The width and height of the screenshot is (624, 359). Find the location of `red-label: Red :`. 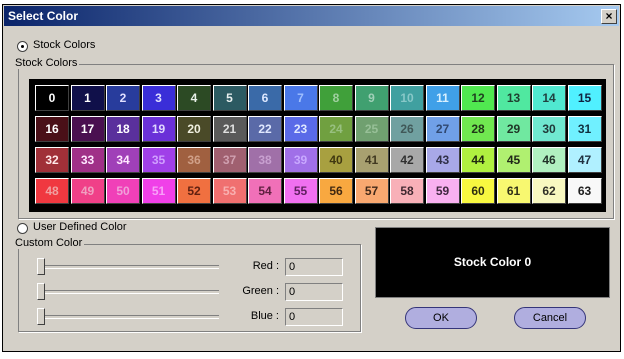

red-label: Red : is located at coordinates (265, 266).